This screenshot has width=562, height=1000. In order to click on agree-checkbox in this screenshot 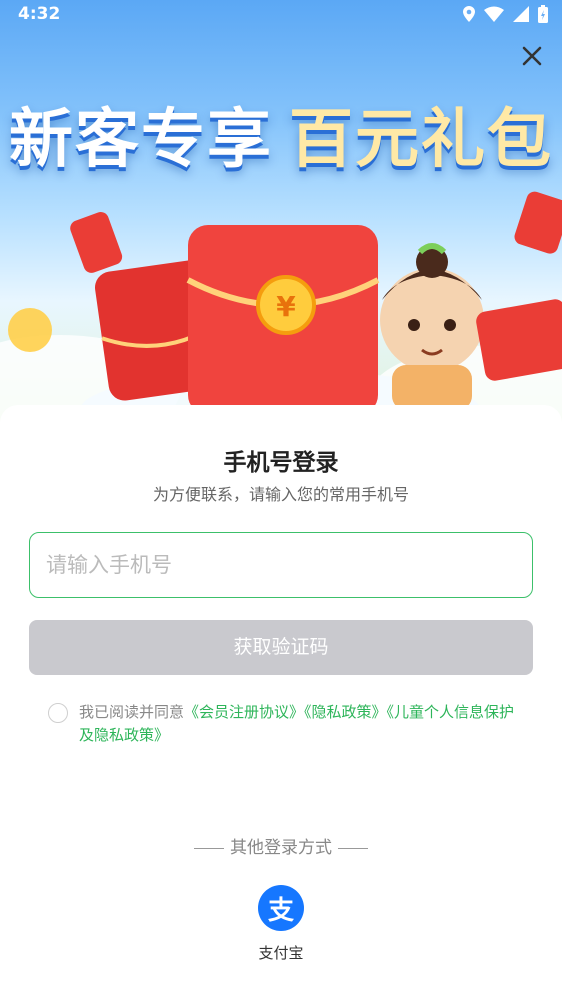, I will do `click(58, 713)`.